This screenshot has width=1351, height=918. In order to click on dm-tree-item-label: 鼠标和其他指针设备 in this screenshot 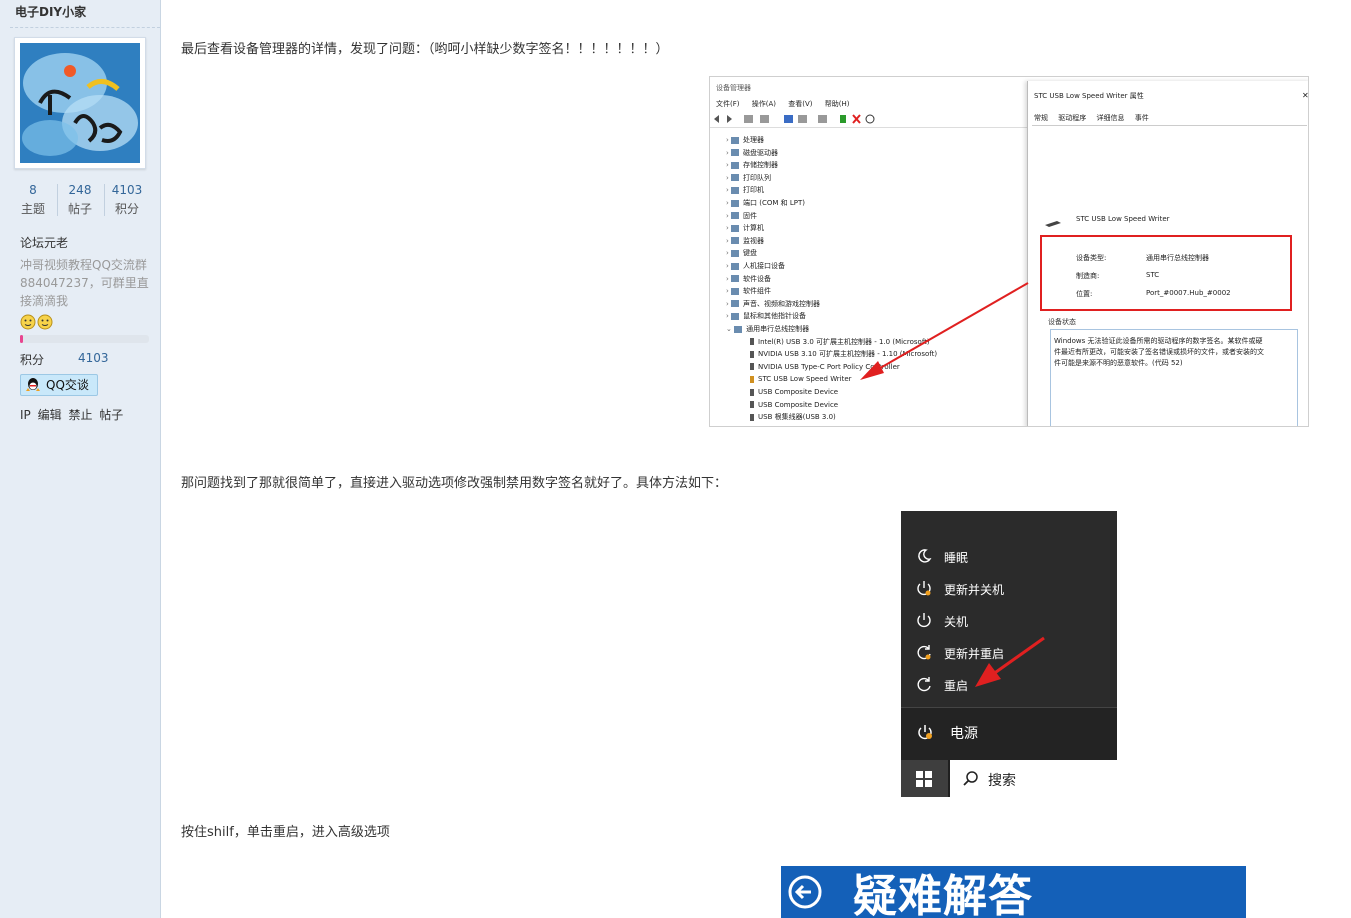, I will do `click(775, 316)`.